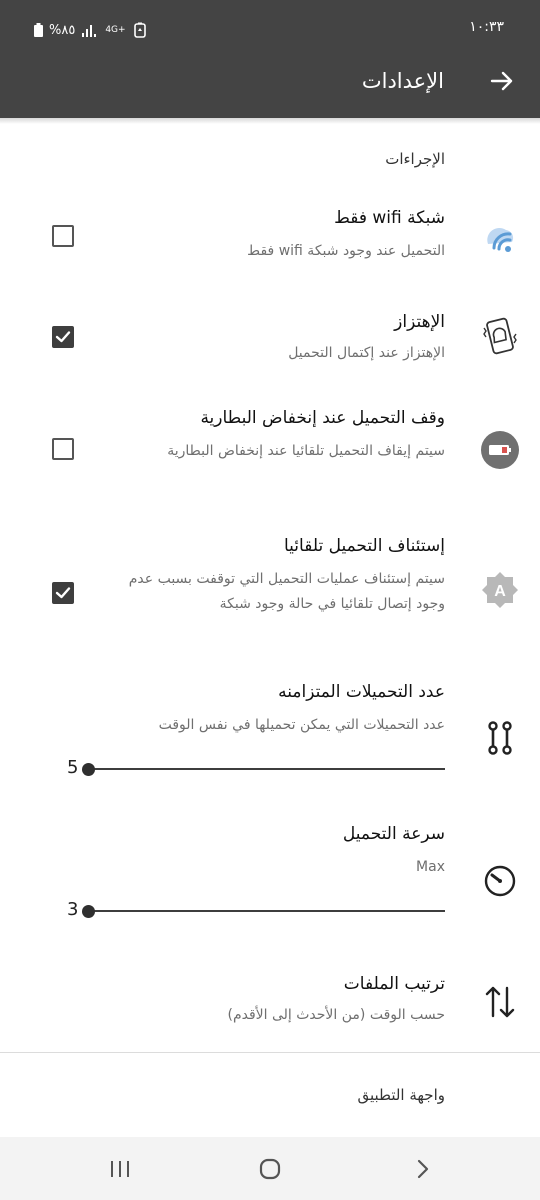 The image size is (540, 1200). Describe the element at coordinates (419, 322) in the screenshot. I see `pref-title: الإهتزاز` at that location.